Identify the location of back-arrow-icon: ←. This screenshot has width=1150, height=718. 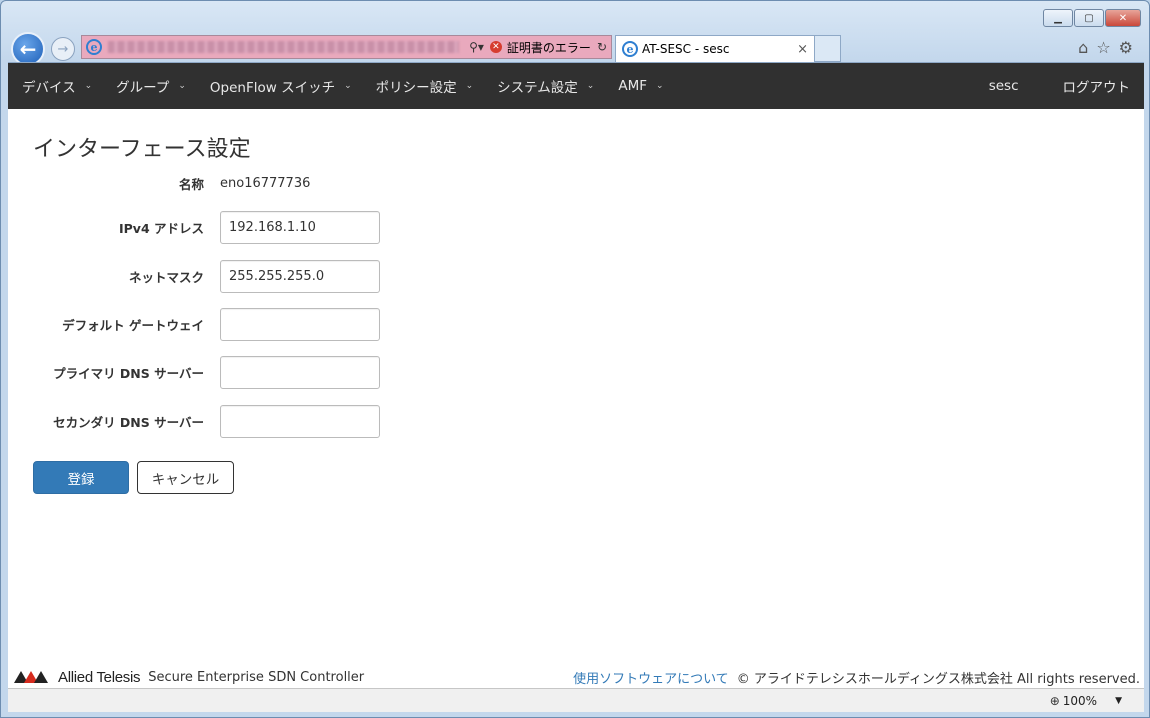
(28, 49).